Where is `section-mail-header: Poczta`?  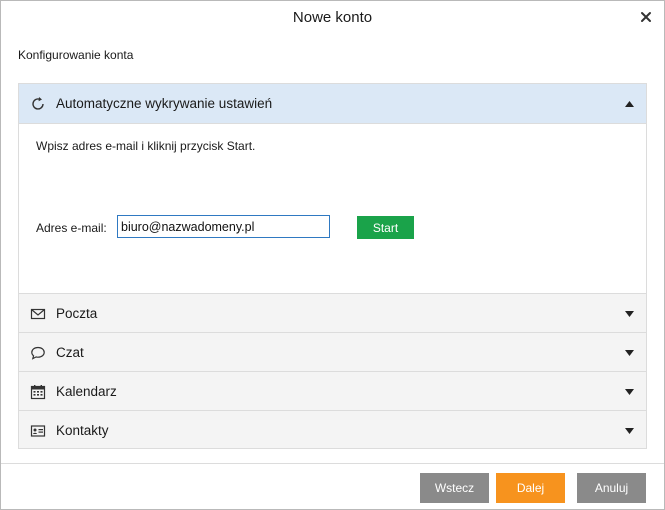 section-mail-header: Poczta is located at coordinates (332, 313).